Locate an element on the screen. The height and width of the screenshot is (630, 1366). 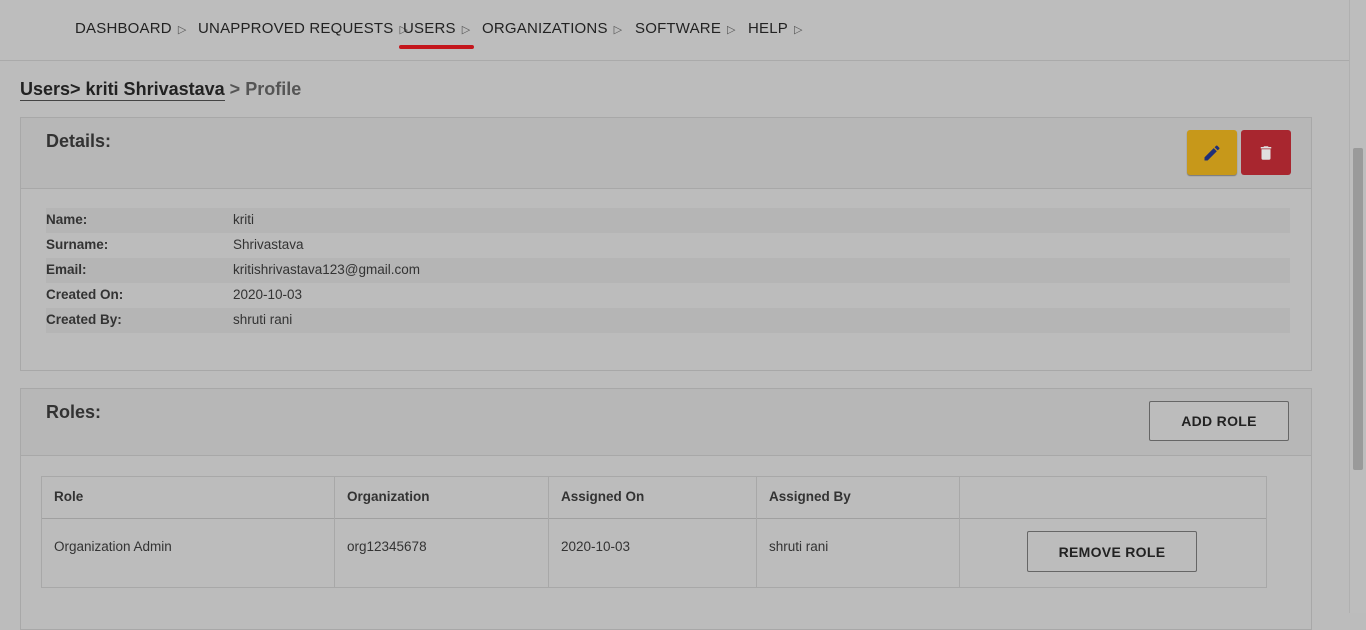
column-header-organization: Organization is located at coordinates (388, 496).